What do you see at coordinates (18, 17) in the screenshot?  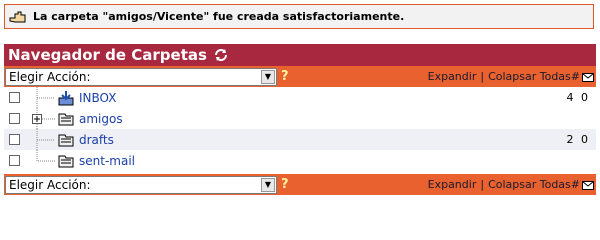 I see `hand-pointer-icon` at bounding box center [18, 17].